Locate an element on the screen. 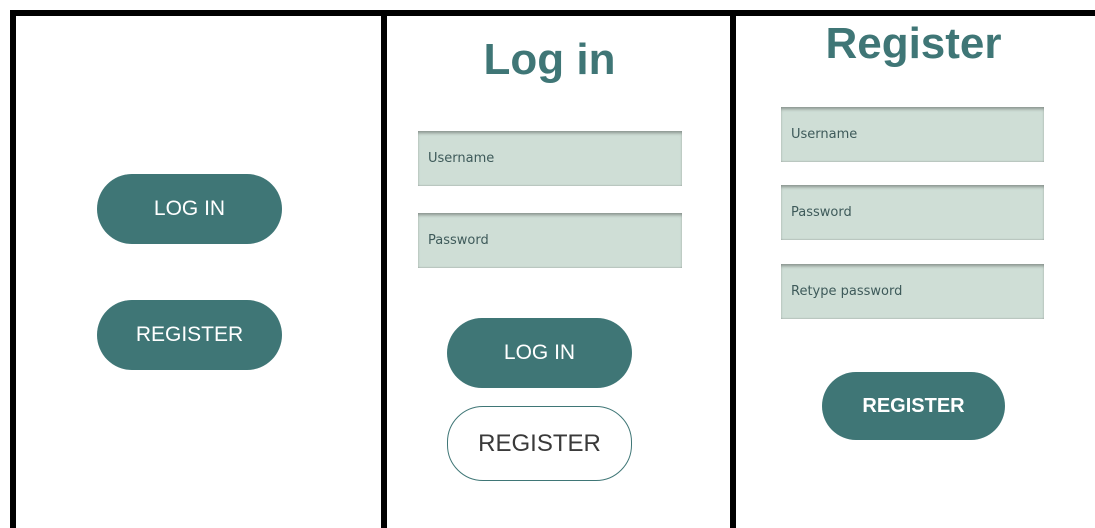 This screenshot has height=528, width=1095. login-username-field: Username is located at coordinates (550, 158).